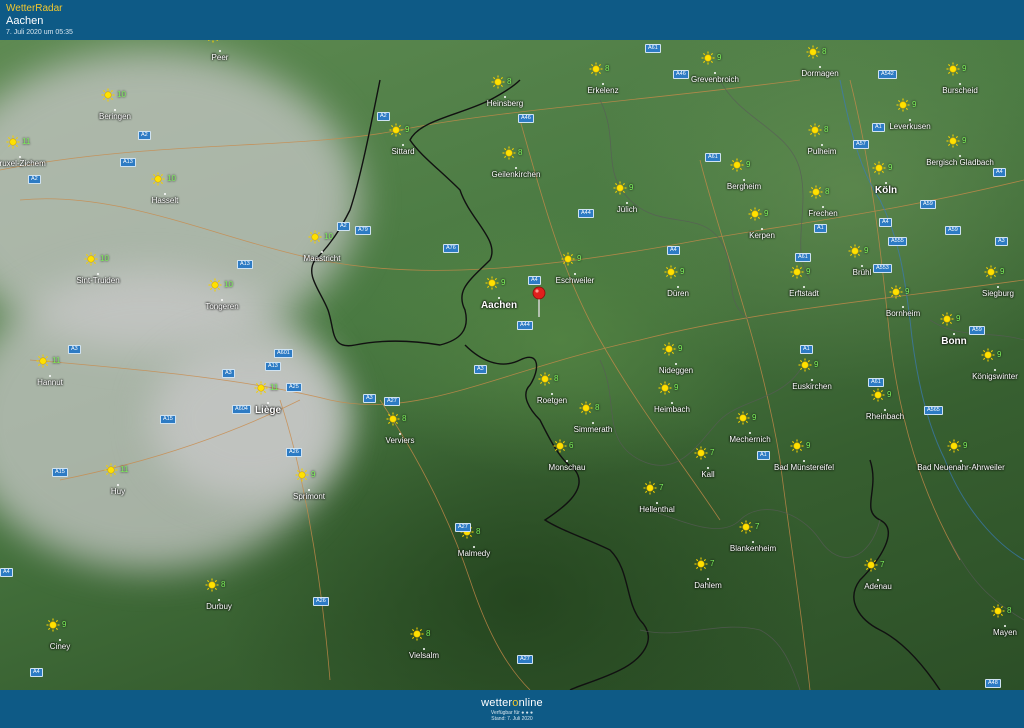 Image resolution: width=1024 pixels, height=728 pixels. What do you see at coordinates (903, 301) in the screenshot?
I see `map-place: 9 Bornheim` at bounding box center [903, 301].